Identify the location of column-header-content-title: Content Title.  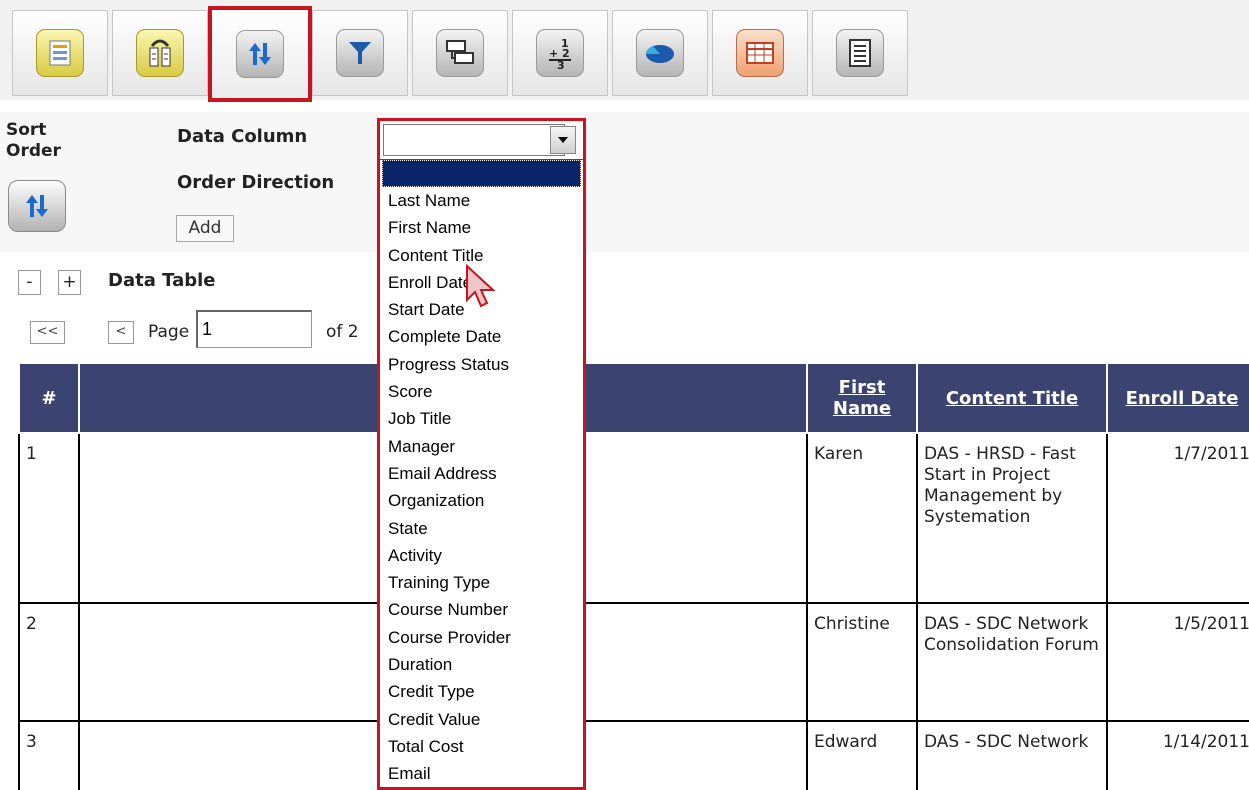
(1012, 398).